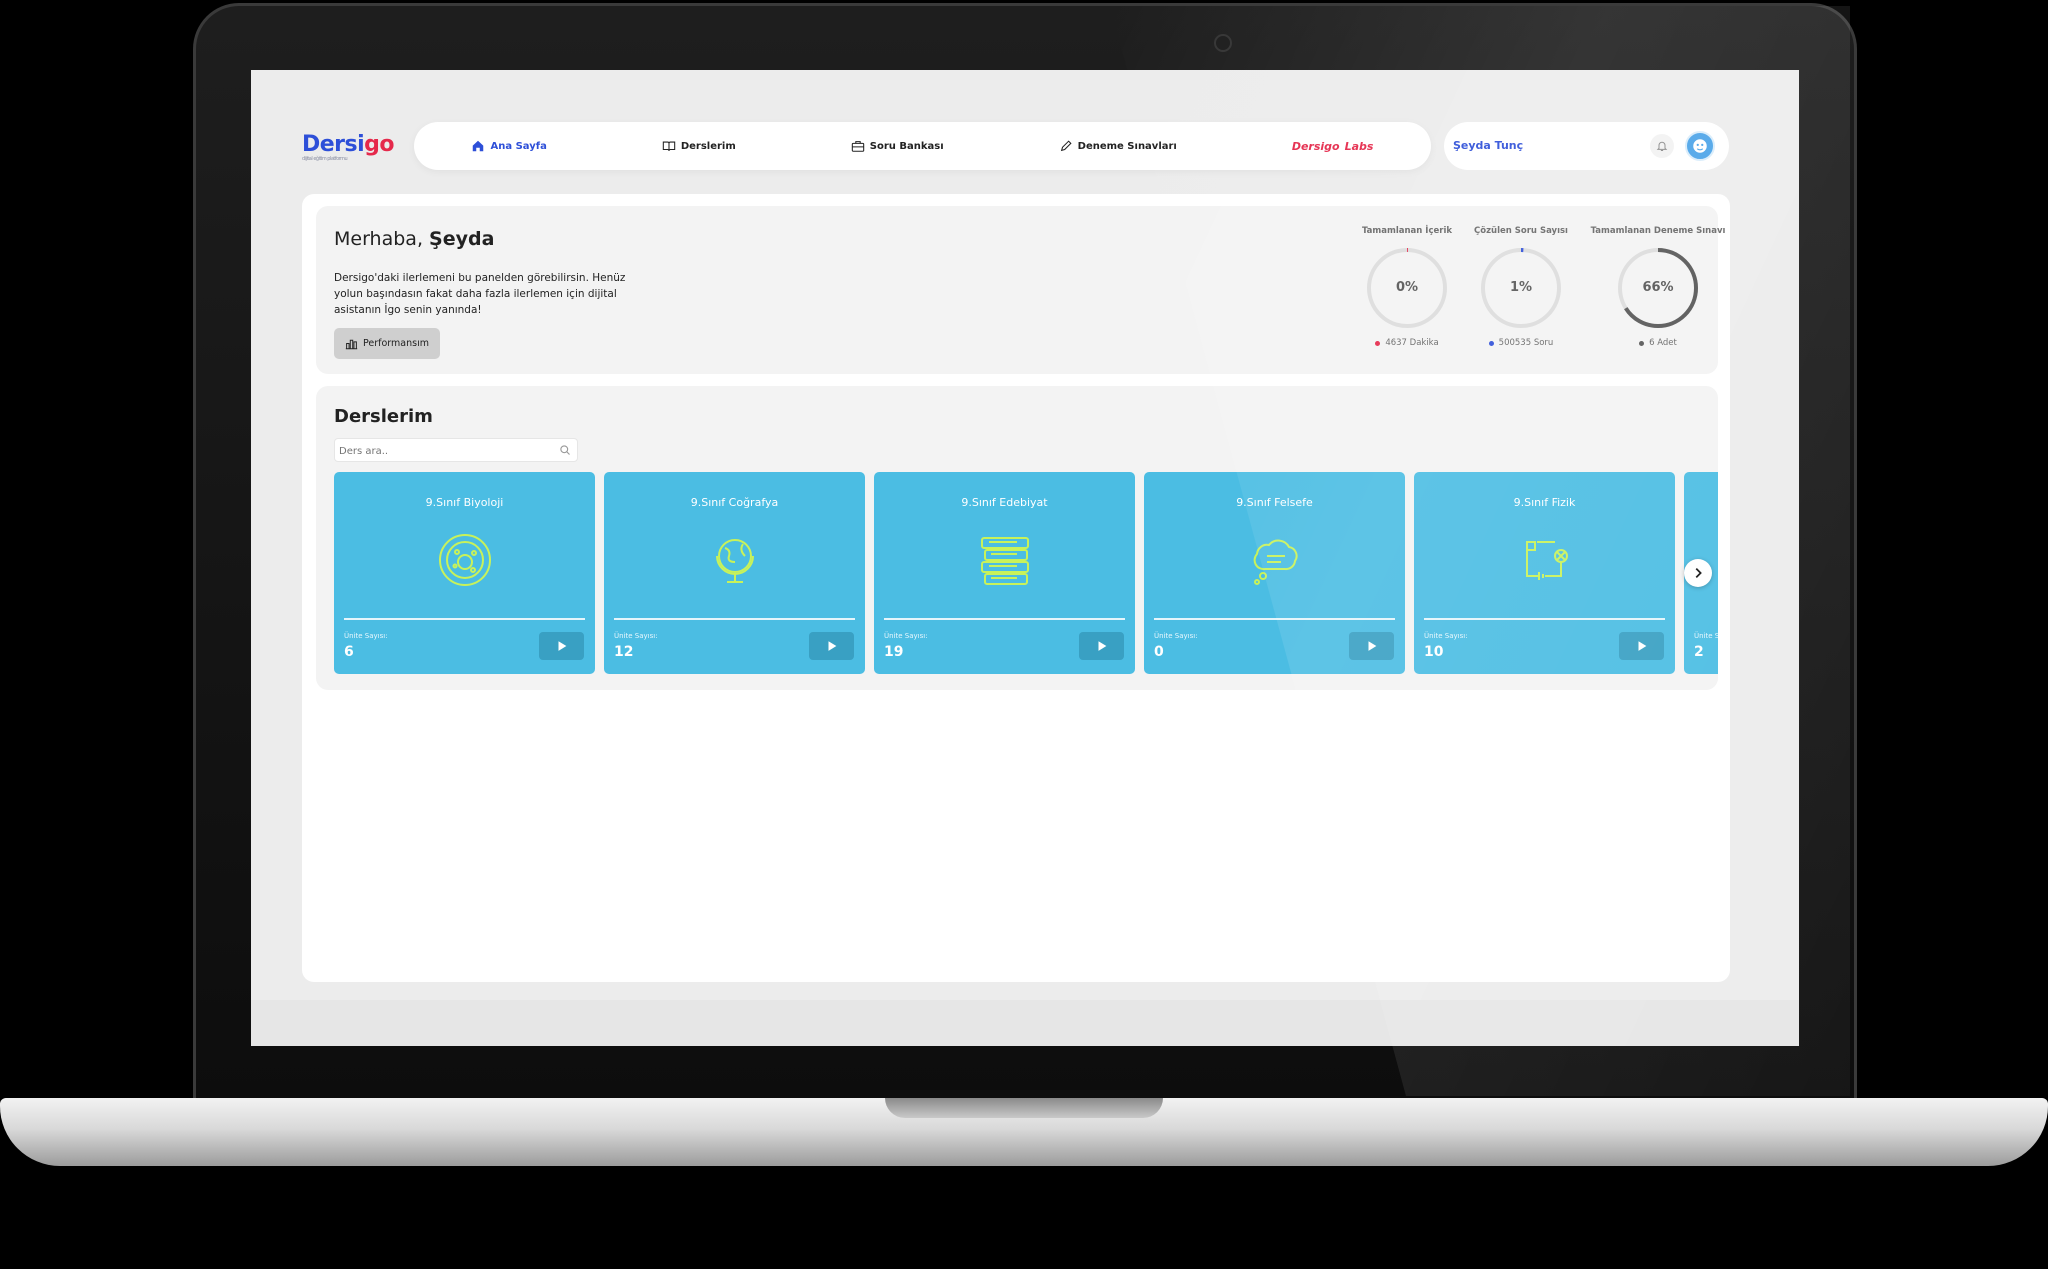 This screenshot has height=1269, width=2048. Describe the element at coordinates (465, 560) in the screenshot. I see `cell-icon` at that location.